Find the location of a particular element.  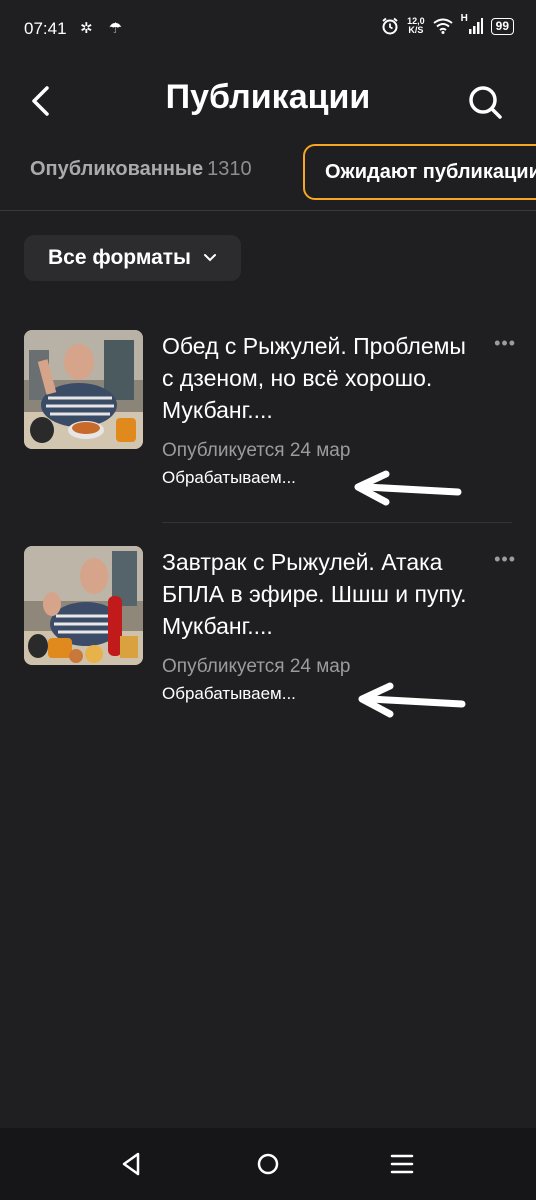

status-notification-icons: ✲ ☂ is located at coordinates (104, 28).